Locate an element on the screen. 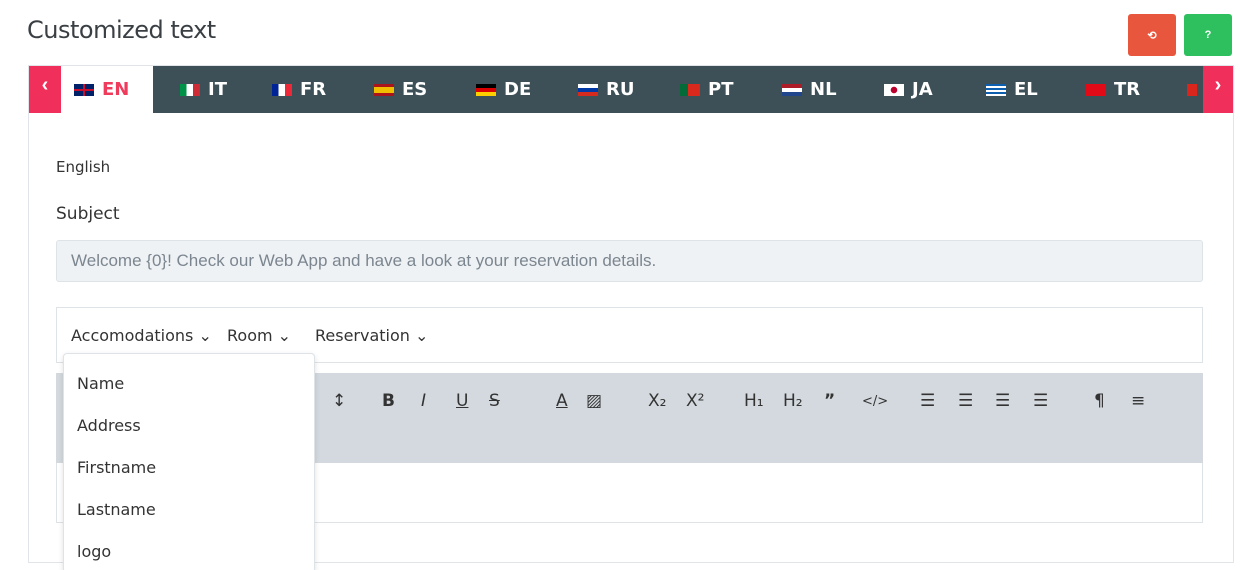  dropdown-item-name: Name is located at coordinates (100, 383).